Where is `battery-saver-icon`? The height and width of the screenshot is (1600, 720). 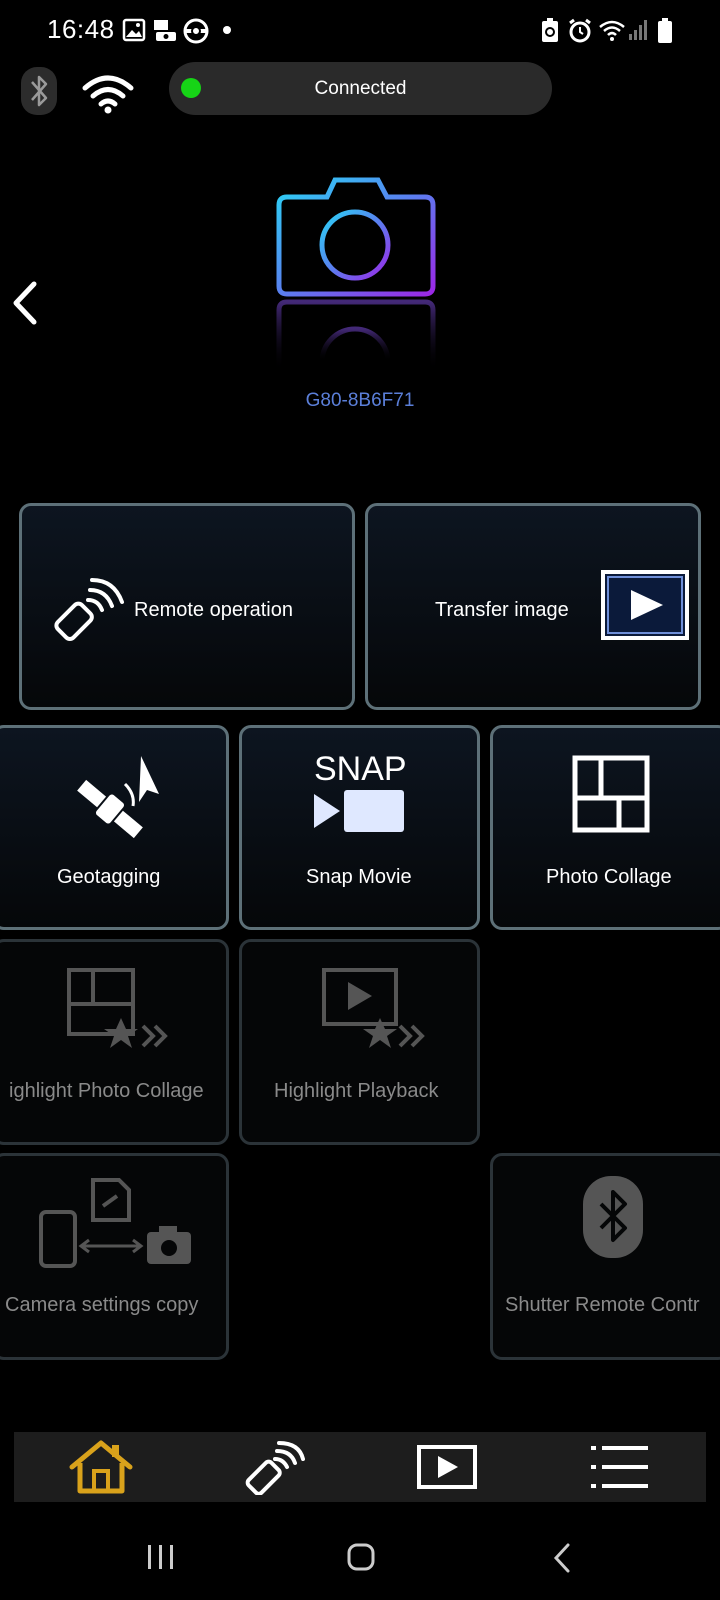
battery-saver-icon is located at coordinates (550, 30).